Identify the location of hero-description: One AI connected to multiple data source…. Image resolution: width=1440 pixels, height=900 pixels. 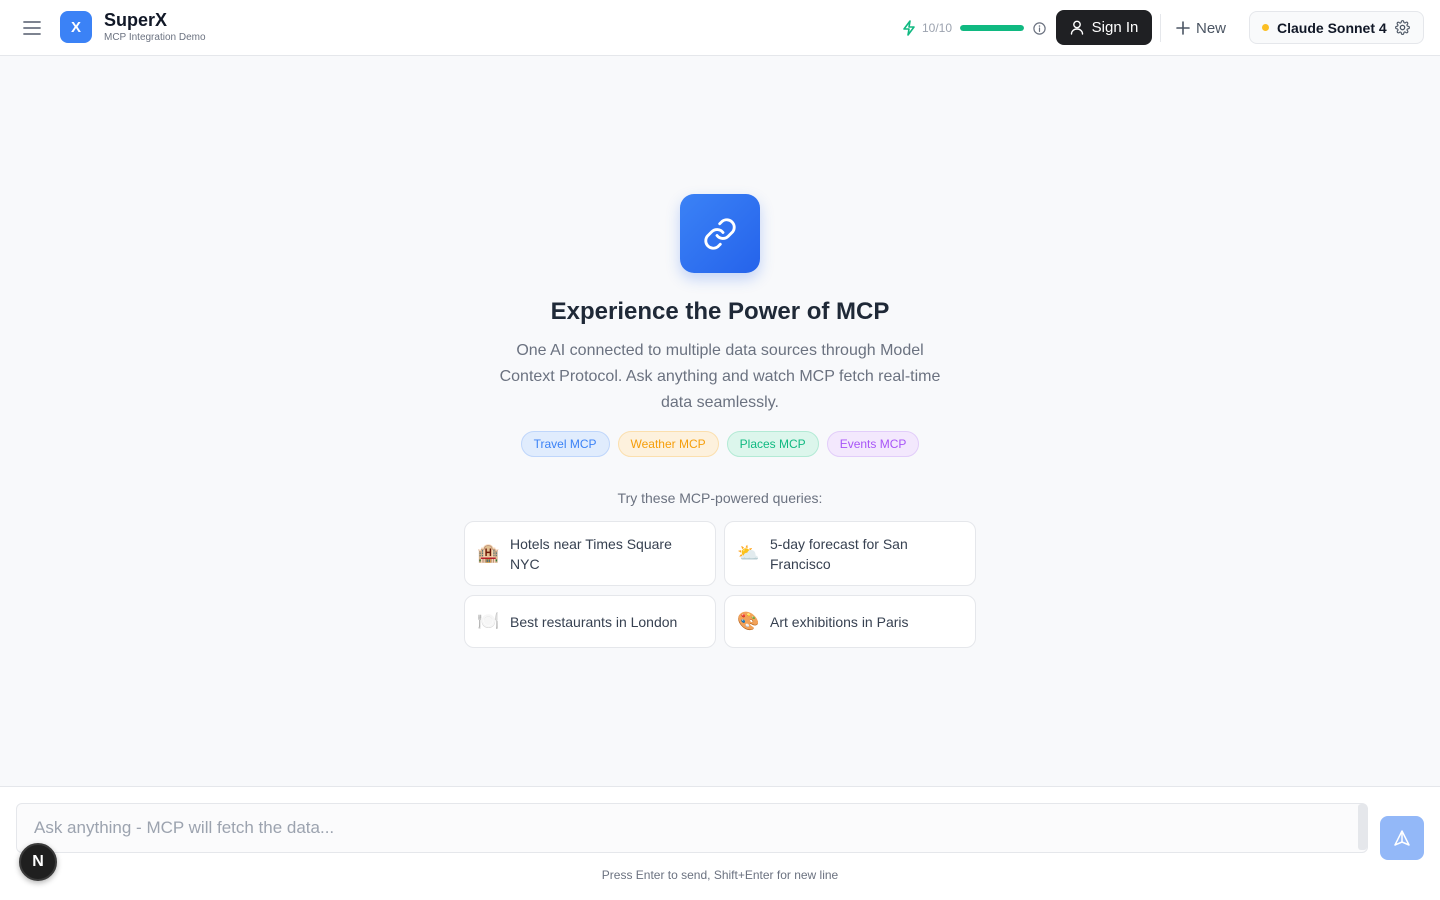
(720, 376).